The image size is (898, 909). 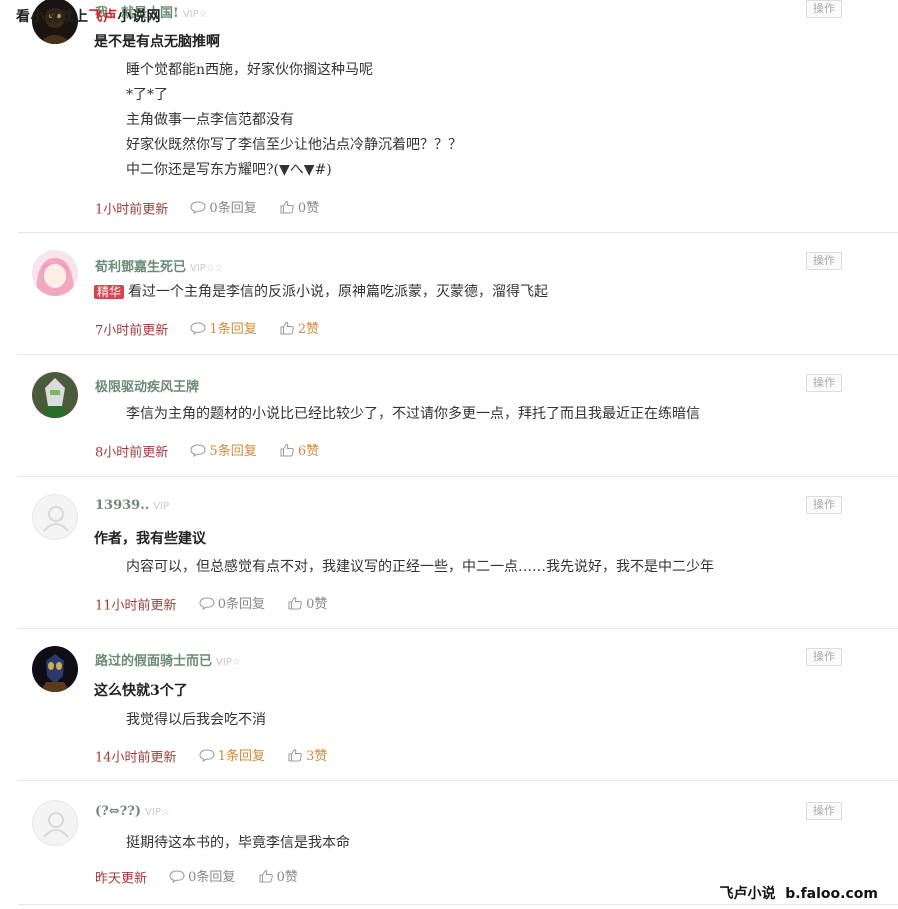 I want to click on like-button: 2赞, so click(x=299, y=327).